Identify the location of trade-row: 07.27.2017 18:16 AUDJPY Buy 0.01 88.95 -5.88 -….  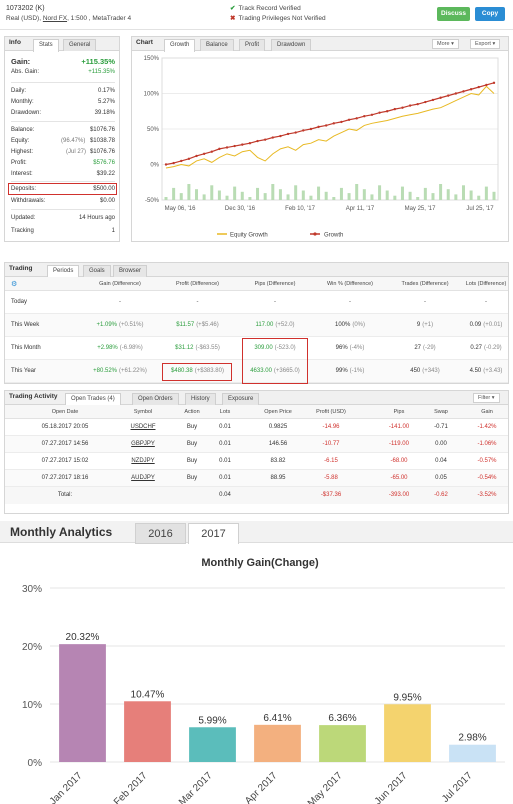
(256, 478).